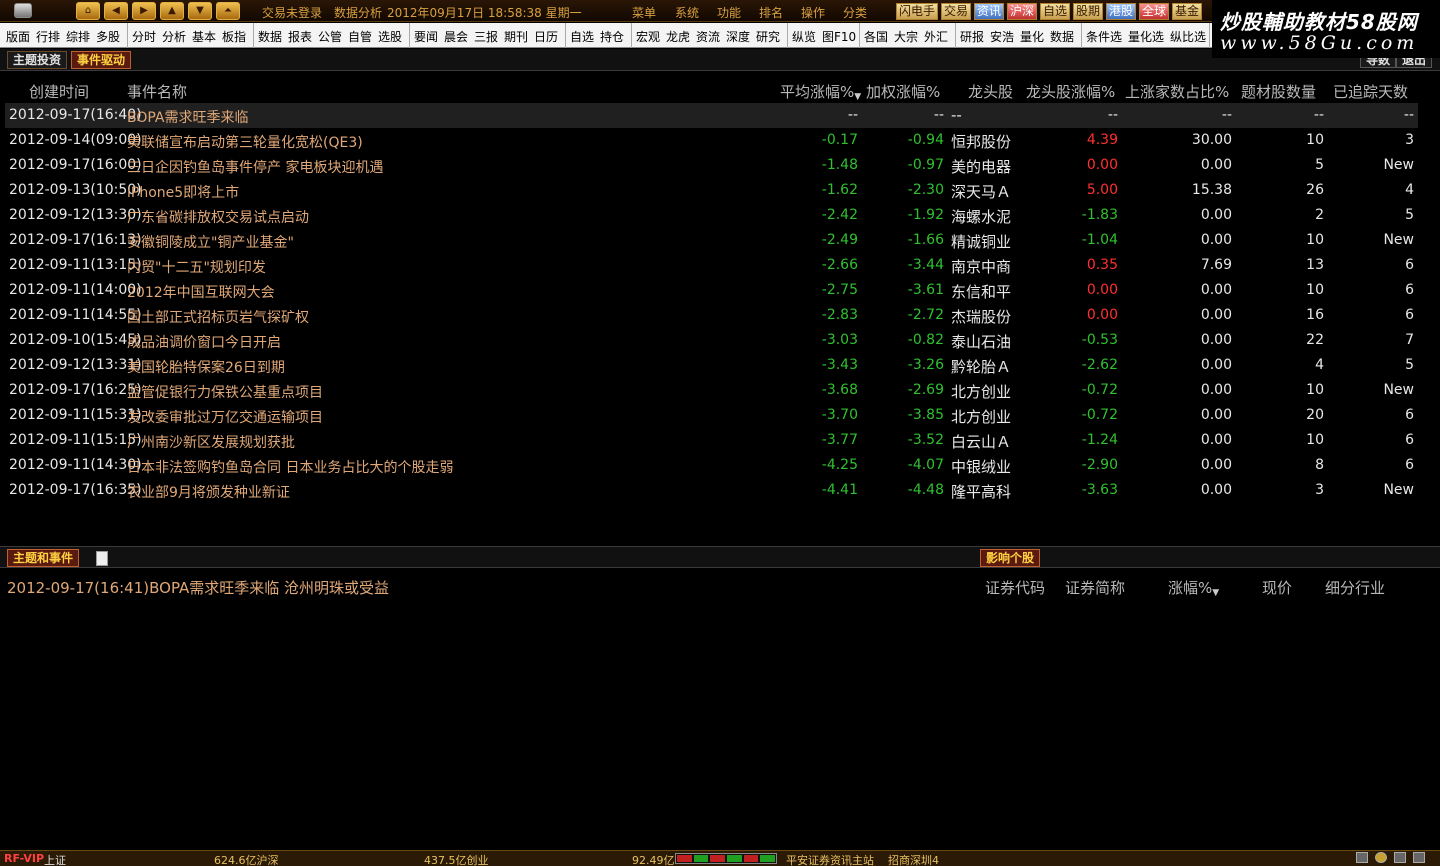  What do you see at coordinates (55, 859) in the screenshot?
I see `index-label: 上证` at bounding box center [55, 859].